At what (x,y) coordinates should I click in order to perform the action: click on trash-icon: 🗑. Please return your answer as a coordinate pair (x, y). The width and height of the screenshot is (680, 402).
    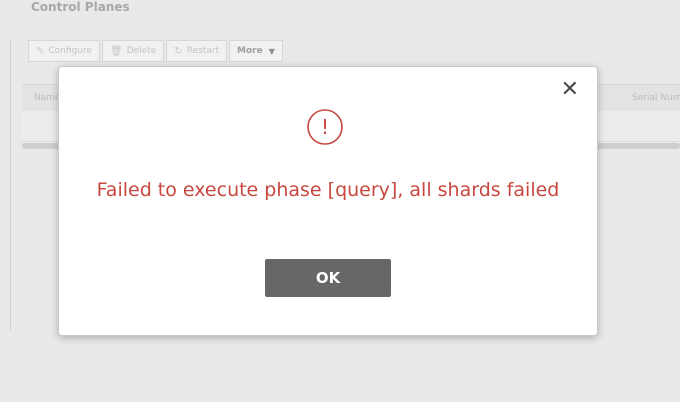
    Looking at the image, I should click on (116, 51).